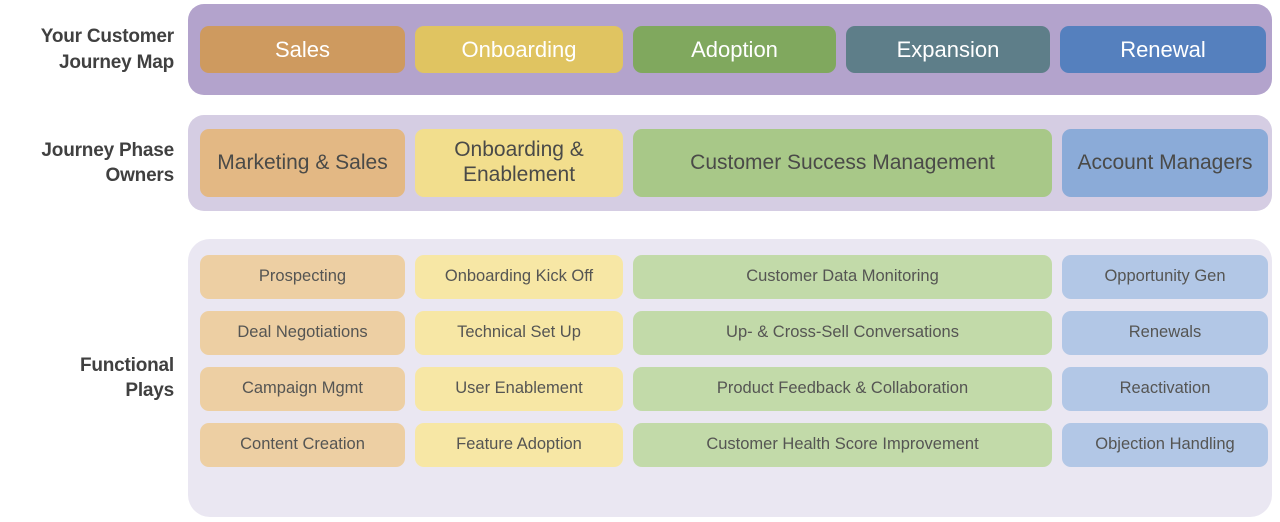 The height and width of the screenshot is (522, 1280). What do you see at coordinates (519, 49) in the screenshot?
I see `journey-phase-onboarding: Onboarding` at bounding box center [519, 49].